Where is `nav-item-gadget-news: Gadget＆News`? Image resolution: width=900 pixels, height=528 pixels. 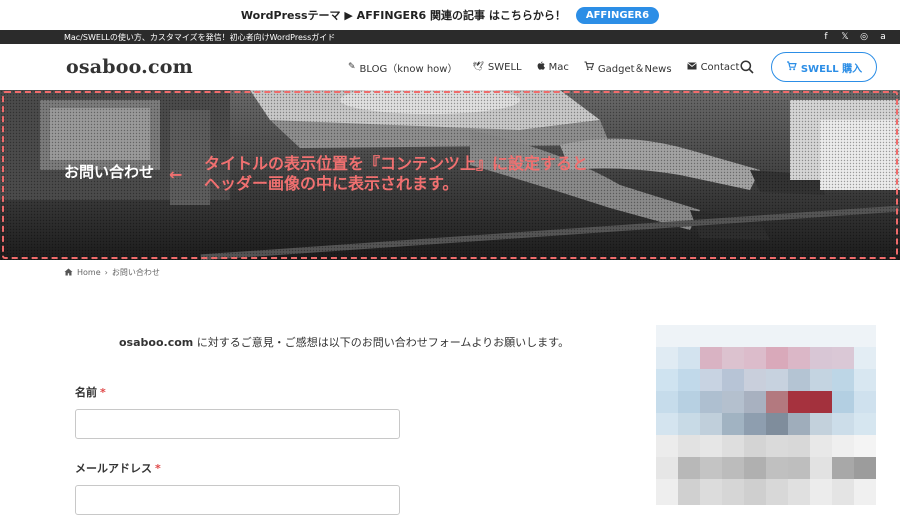
nav-item-gadget-news: Gadget＆News is located at coordinates (628, 67).